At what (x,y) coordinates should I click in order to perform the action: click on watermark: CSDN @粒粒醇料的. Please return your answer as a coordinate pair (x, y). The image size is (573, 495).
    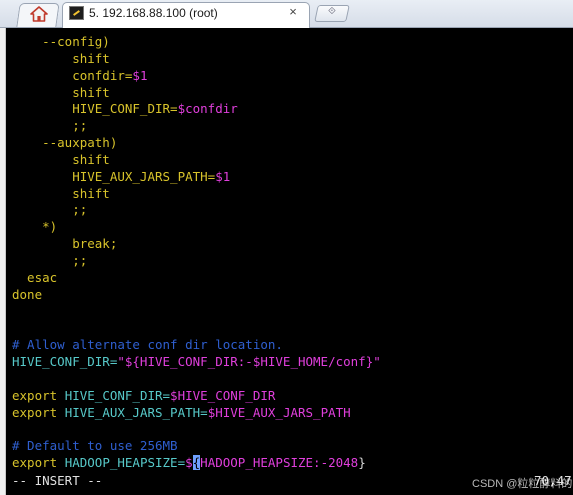
    Looking at the image, I should click on (522, 484).